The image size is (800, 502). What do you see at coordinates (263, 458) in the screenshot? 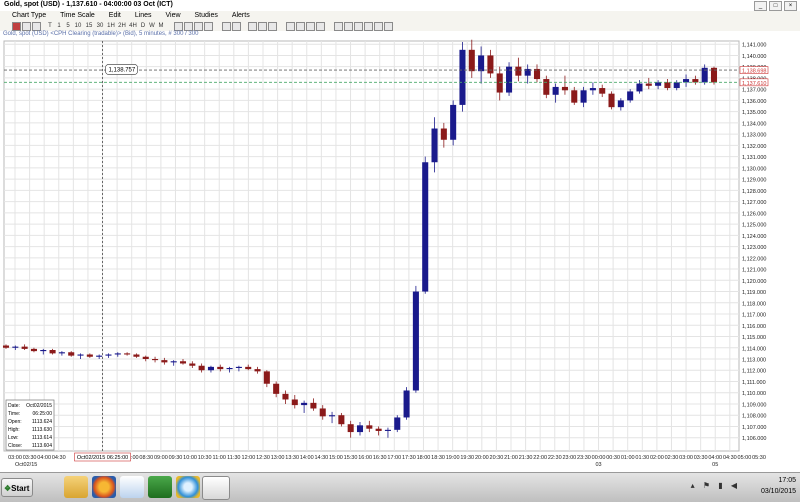
I see `x-tick-label: 12:30` at bounding box center [263, 458].